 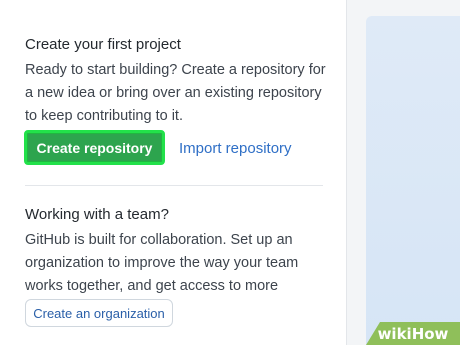 What do you see at coordinates (174, 185) in the screenshot?
I see `section-divider` at bounding box center [174, 185].